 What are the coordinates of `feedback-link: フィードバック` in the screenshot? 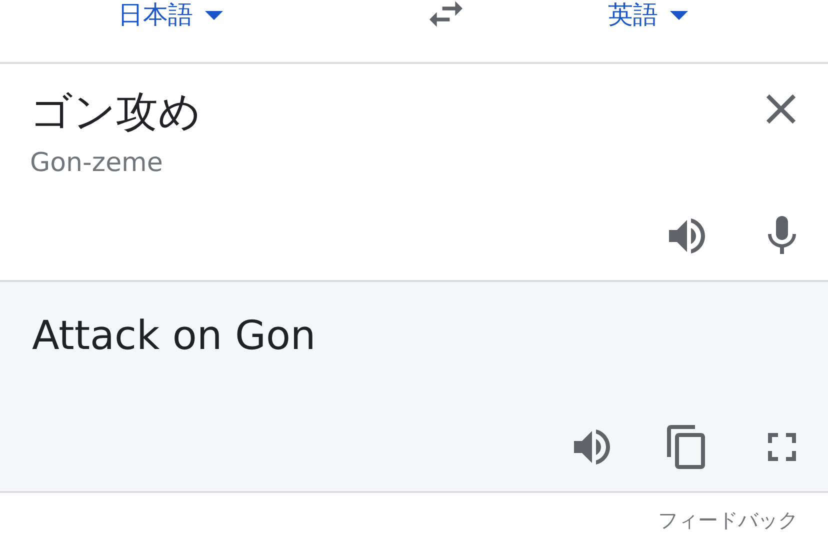 It's located at (728, 520).